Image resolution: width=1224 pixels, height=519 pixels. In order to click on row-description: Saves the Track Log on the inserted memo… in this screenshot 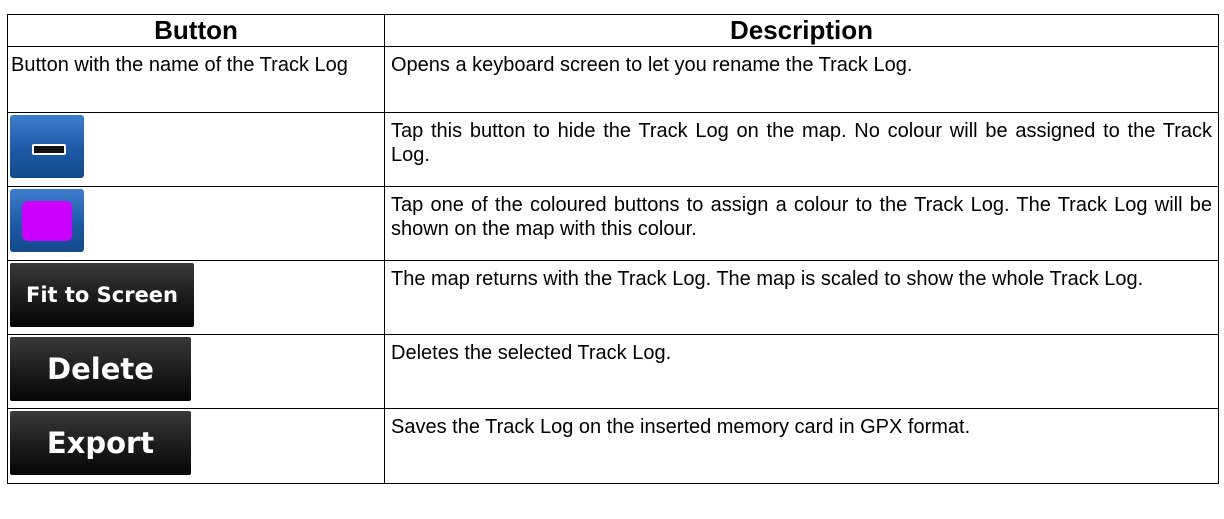, I will do `click(801, 446)`.